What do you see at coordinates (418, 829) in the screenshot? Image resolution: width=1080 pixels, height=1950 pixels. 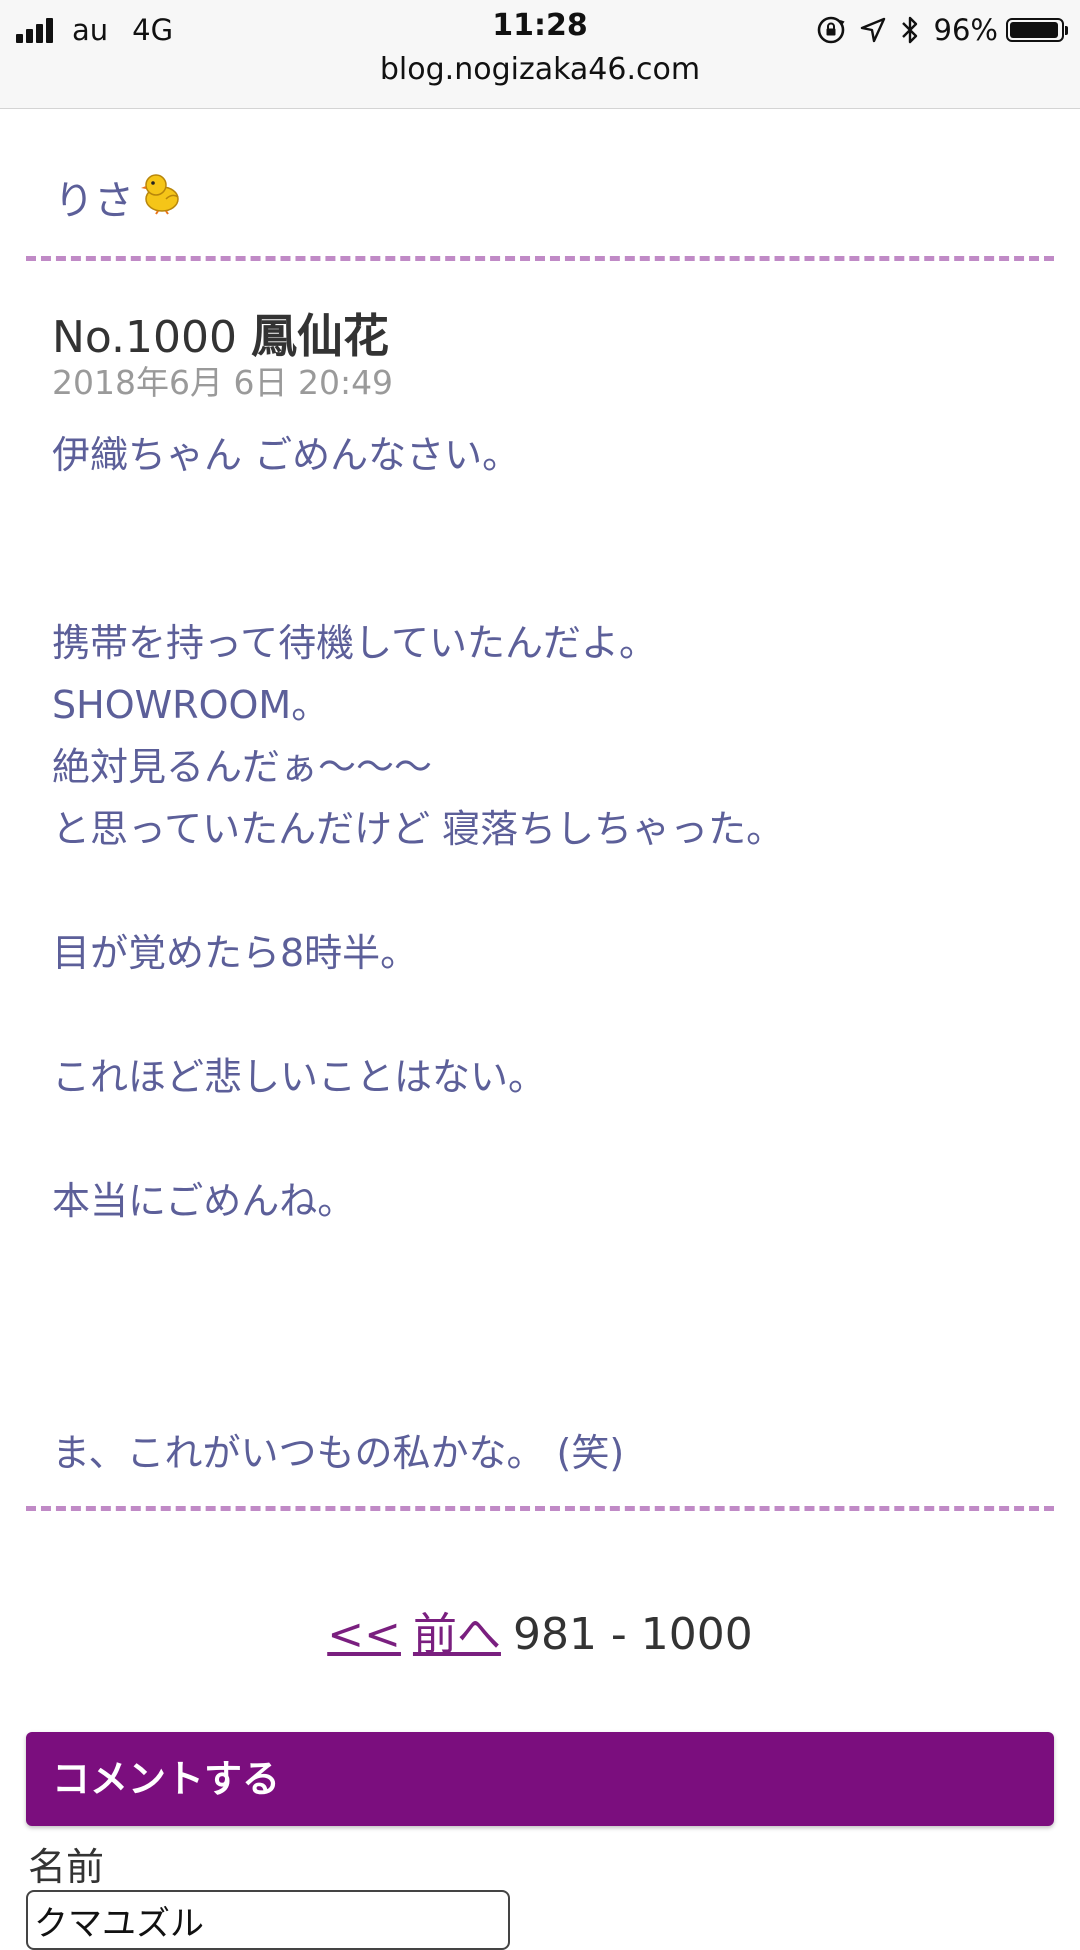 I see `post-body-line: と思っていたんだけど 寝落ちしちゃった。` at bounding box center [418, 829].